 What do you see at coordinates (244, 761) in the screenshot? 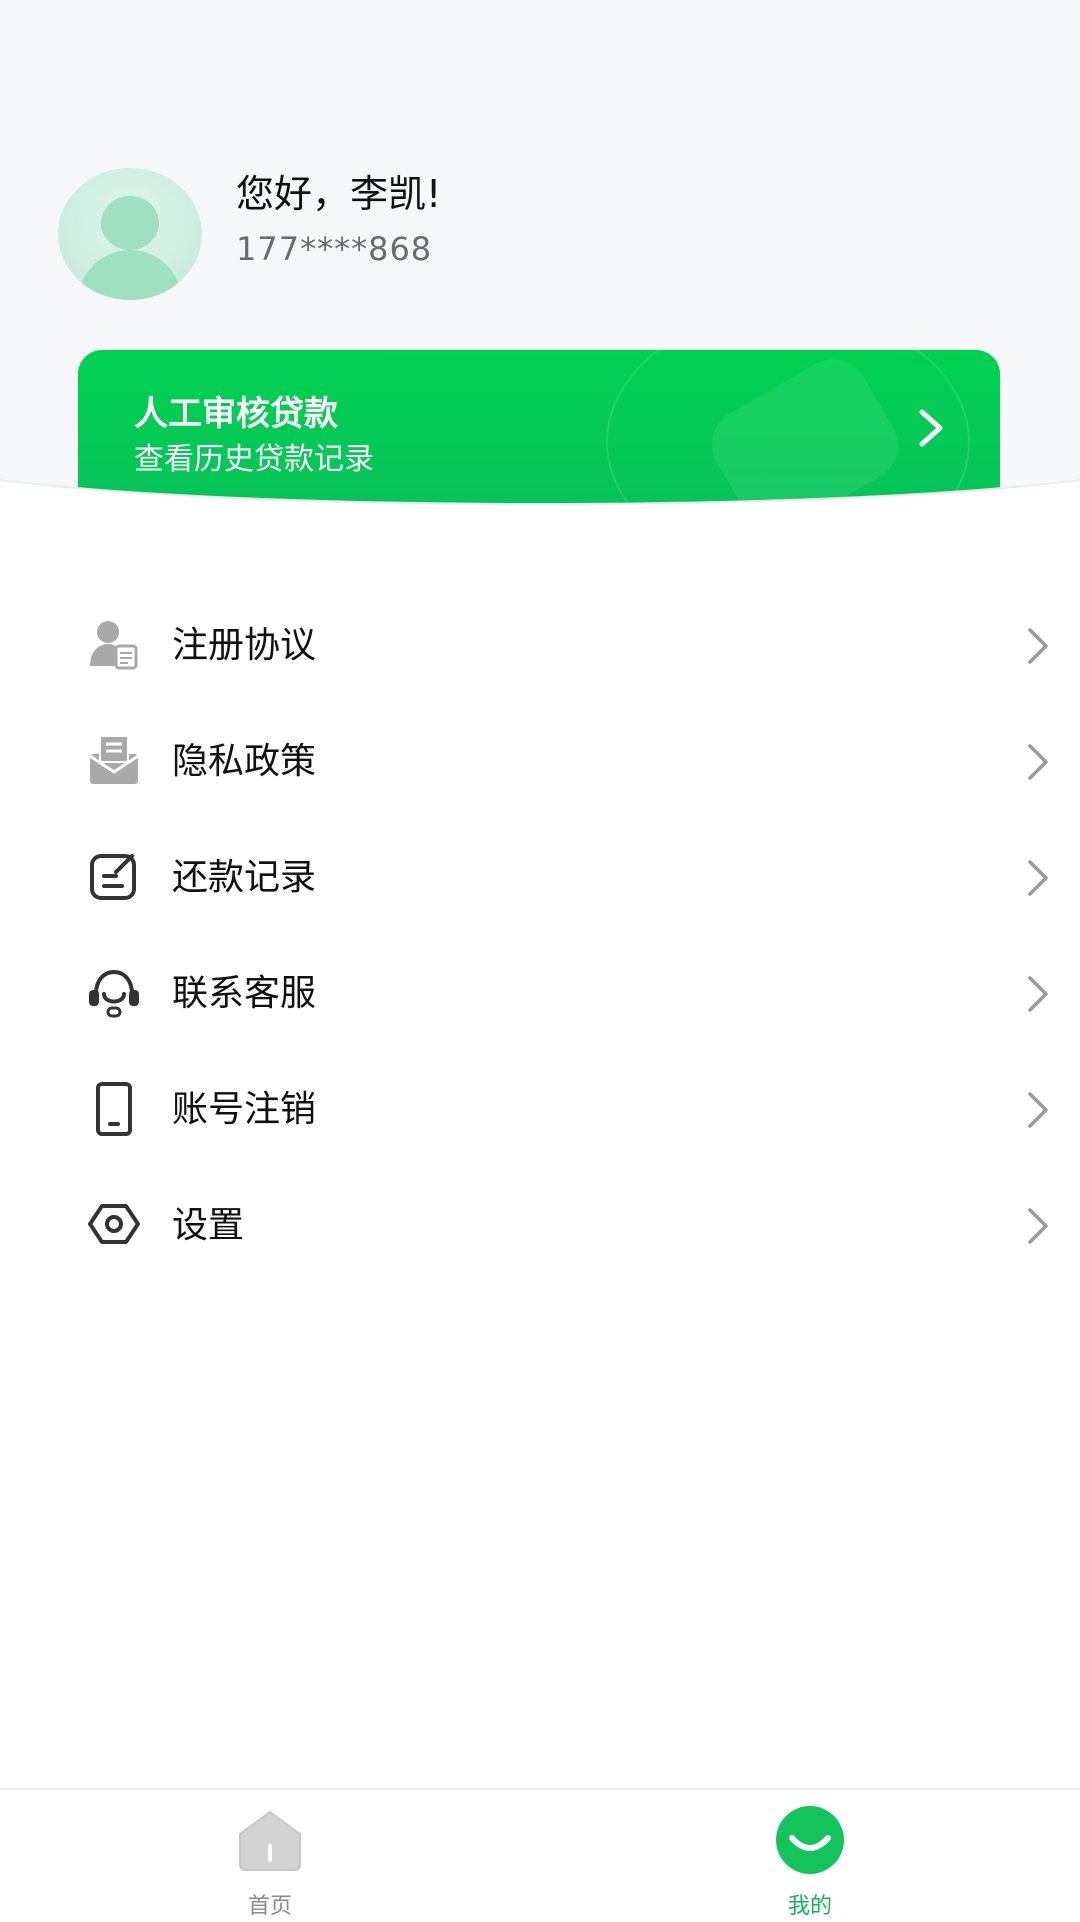
I see `menu-item-label: 隐私政策` at bounding box center [244, 761].